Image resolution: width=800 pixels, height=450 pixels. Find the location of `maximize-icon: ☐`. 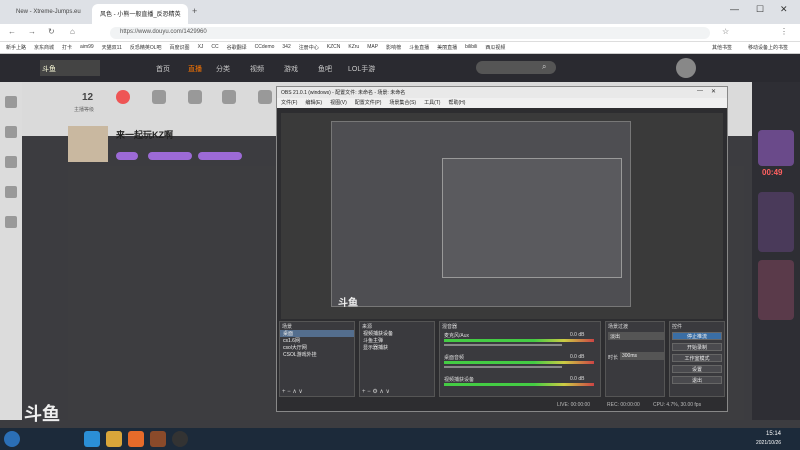

maximize-icon: ☐ is located at coordinates (760, 9).